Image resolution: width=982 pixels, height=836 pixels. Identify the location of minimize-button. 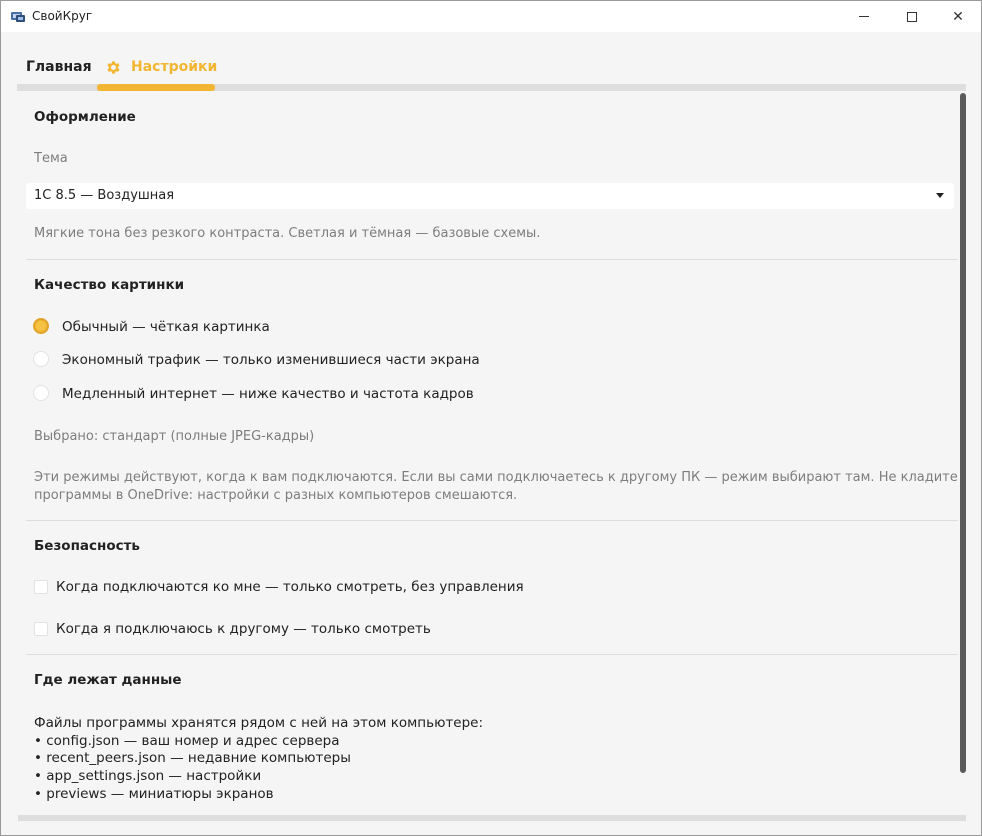
(864, 16).